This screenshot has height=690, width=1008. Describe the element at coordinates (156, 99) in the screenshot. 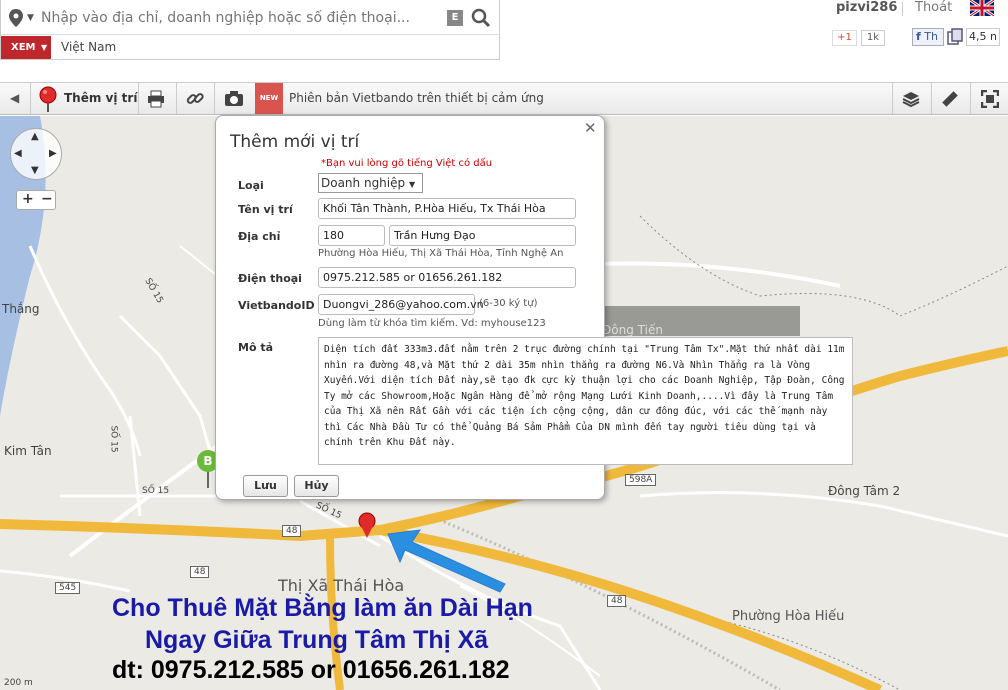

I see `print-icon` at that location.